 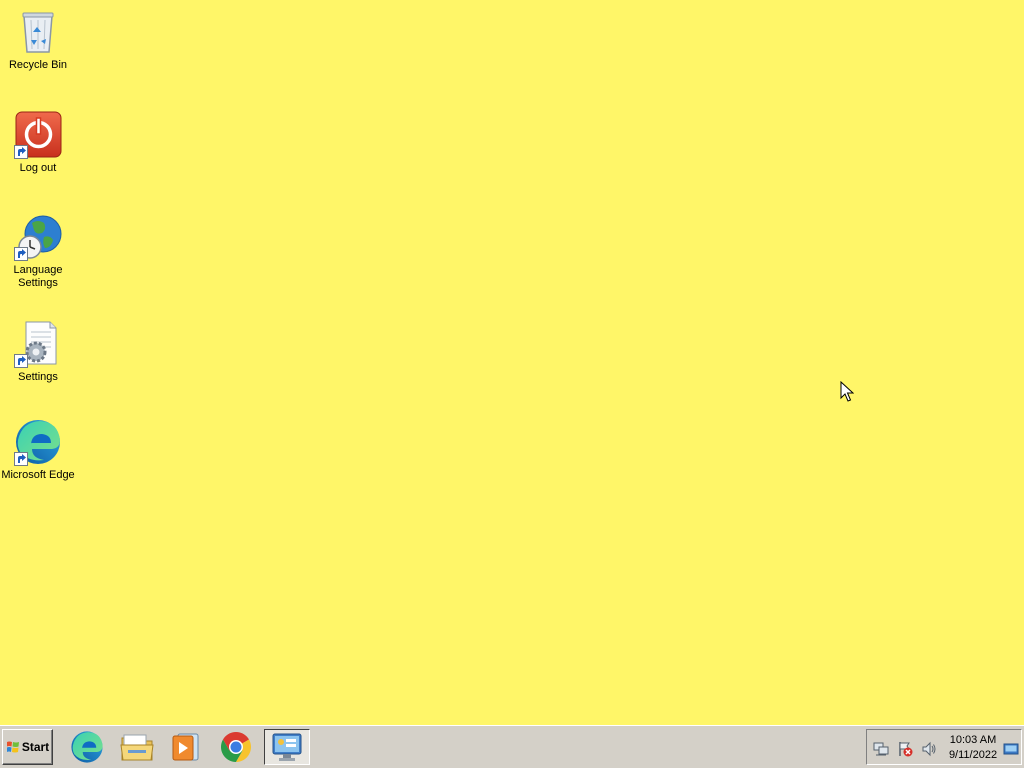 What do you see at coordinates (38, 276) in the screenshot?
I see `desktop-icon-label: Language Settings` at bounding box center [38, 276].